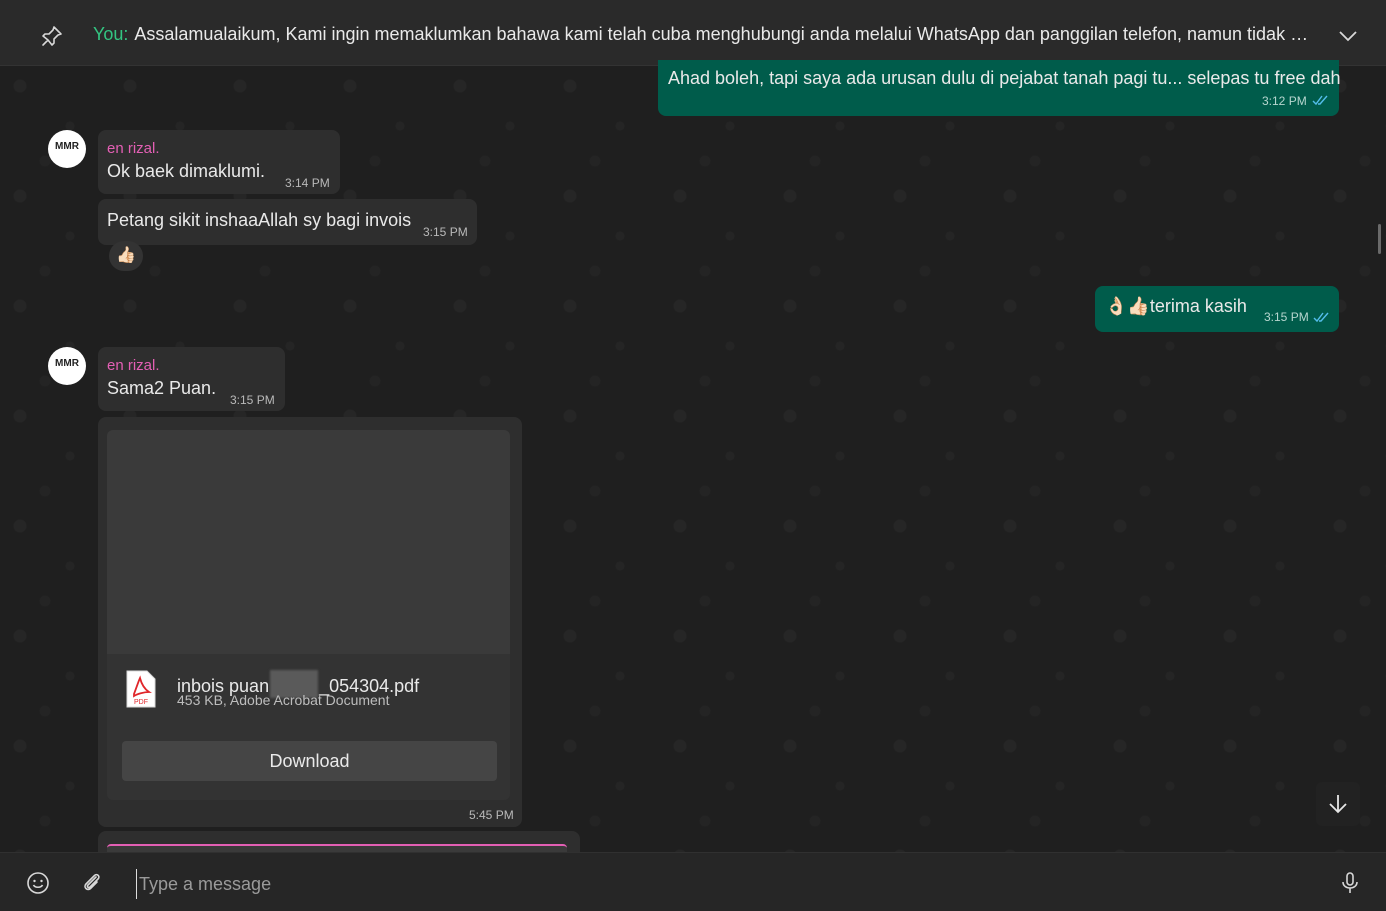 Image resolution: width=1386 pixels, height=911 pixels. I want to click on microphone-icon, so click(1350, 883).